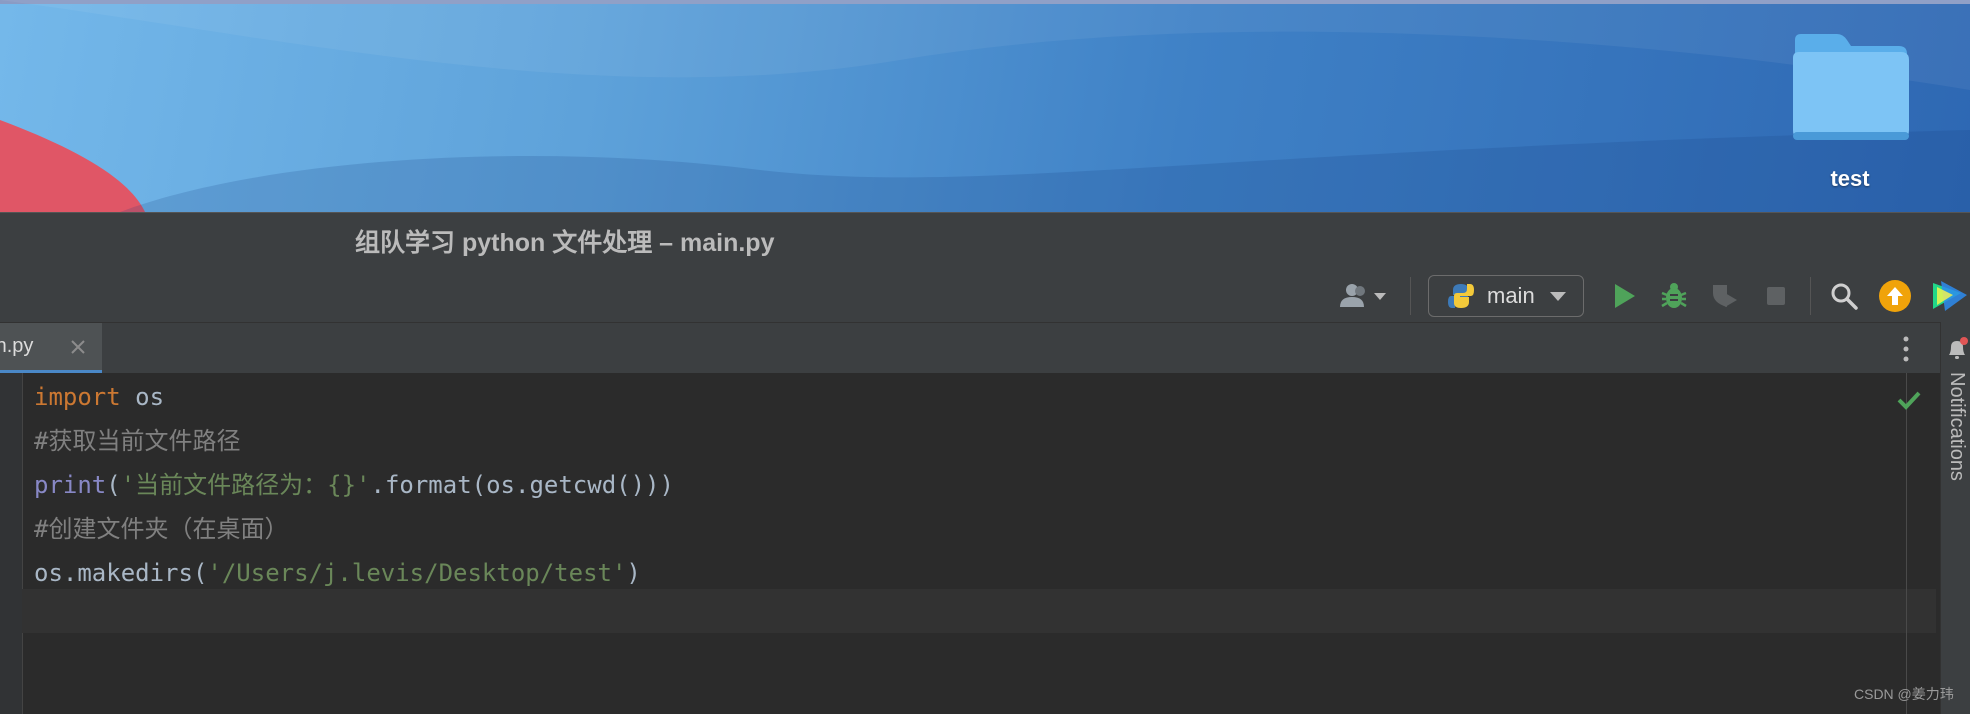  I want to click on string-token: '当前文件路径为：{}', so click(245, 485).